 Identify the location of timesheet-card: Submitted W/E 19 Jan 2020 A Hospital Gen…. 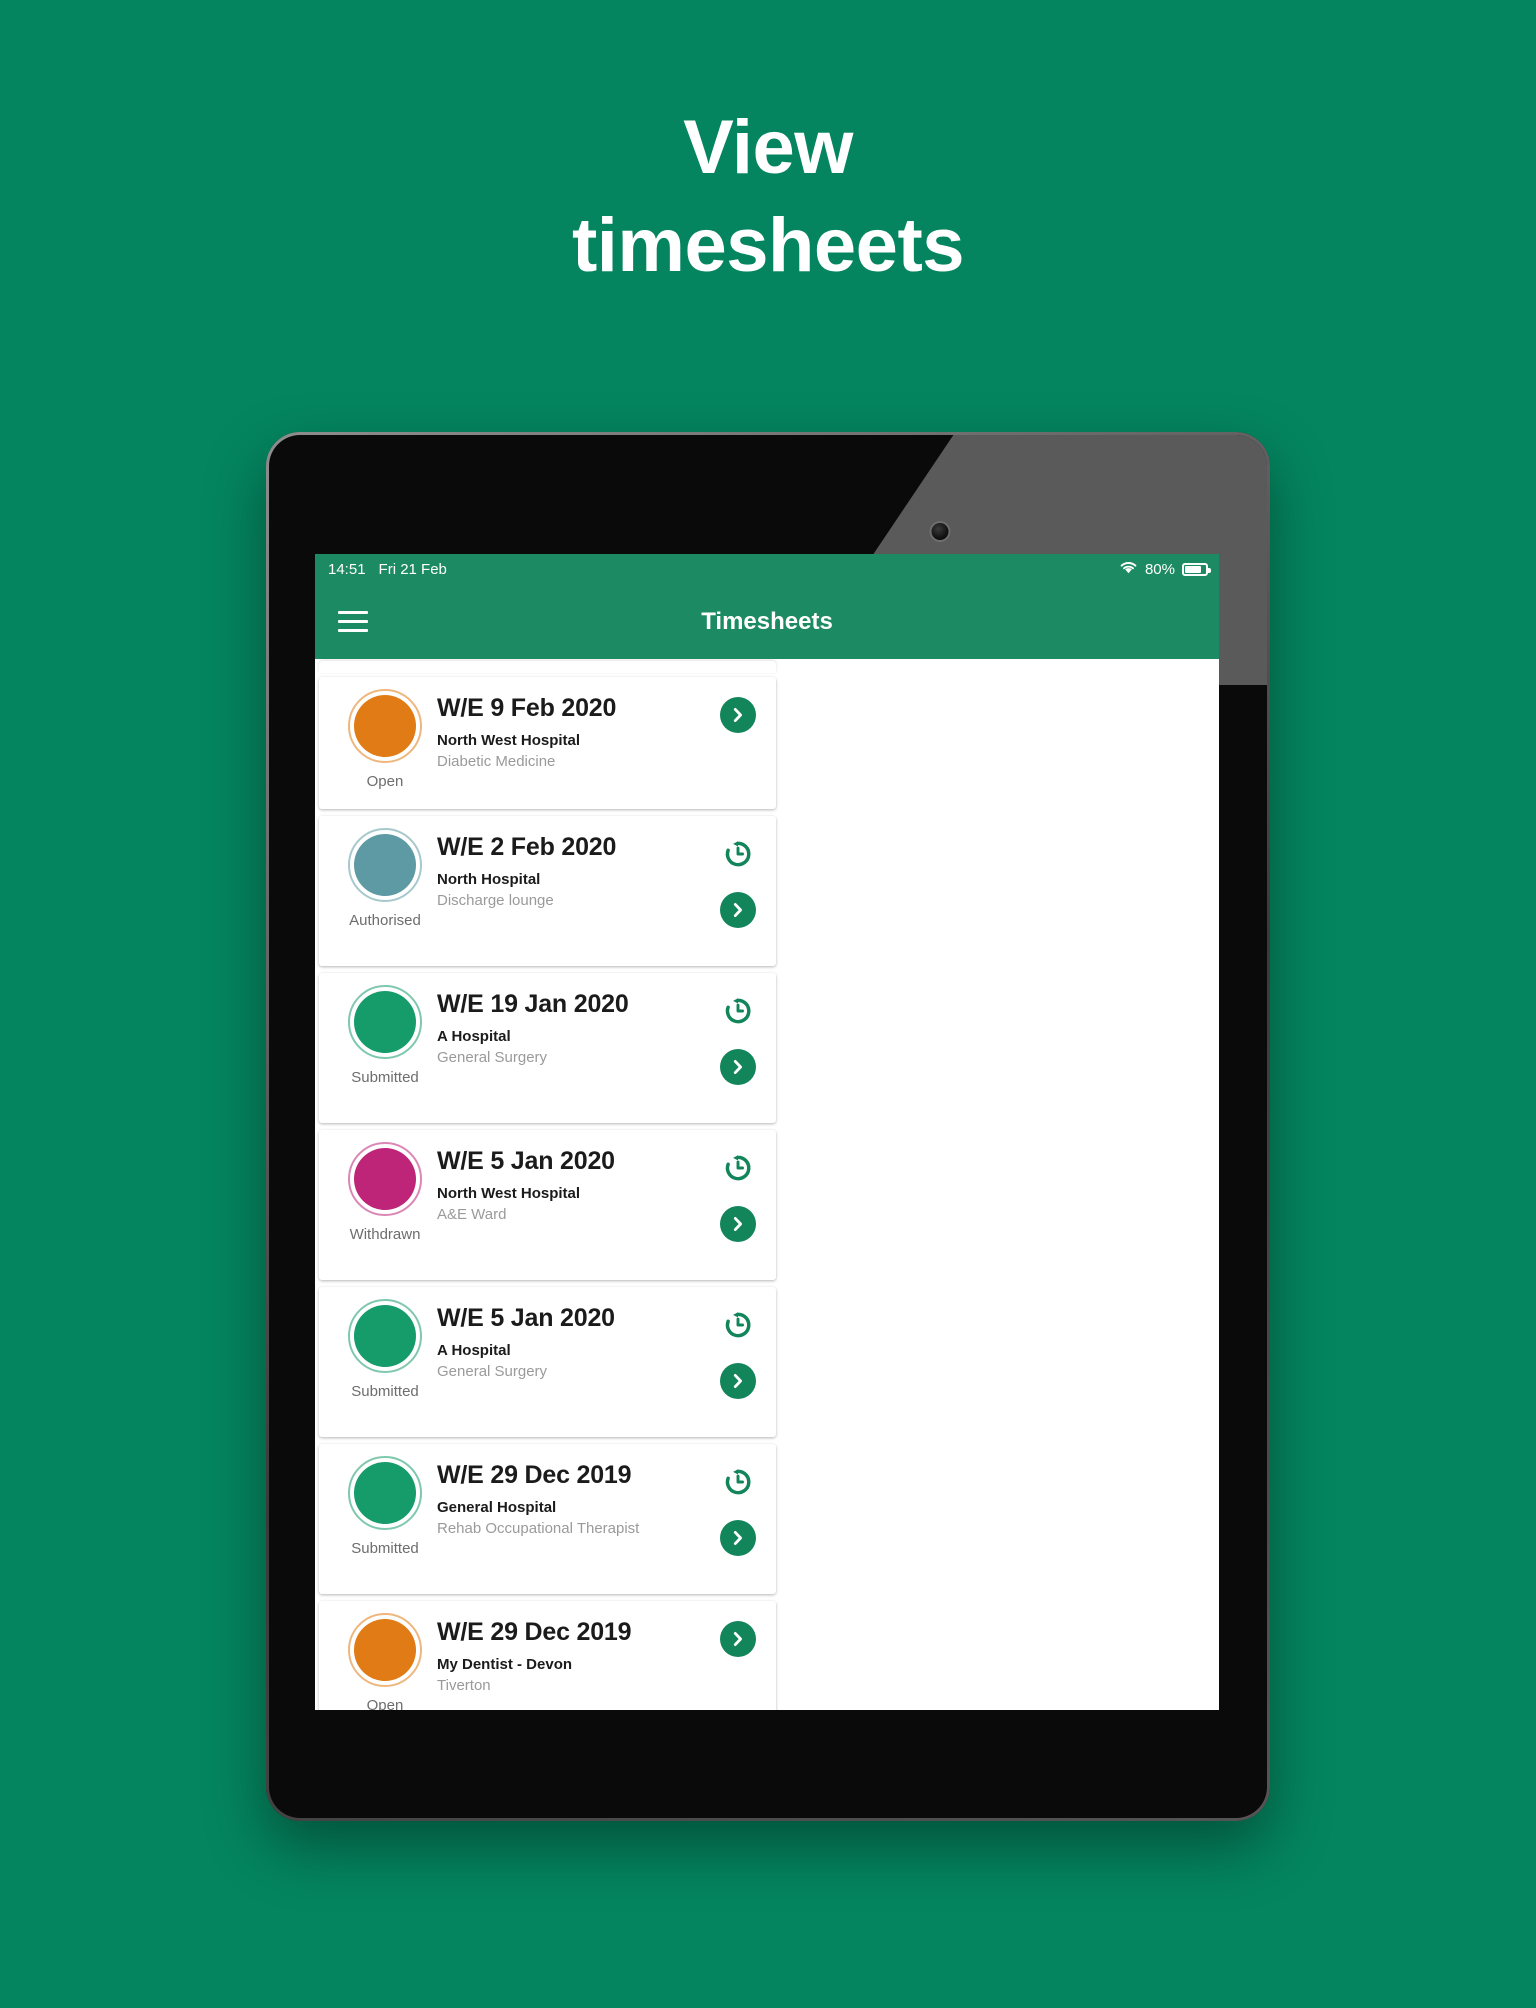
(547, 1048).